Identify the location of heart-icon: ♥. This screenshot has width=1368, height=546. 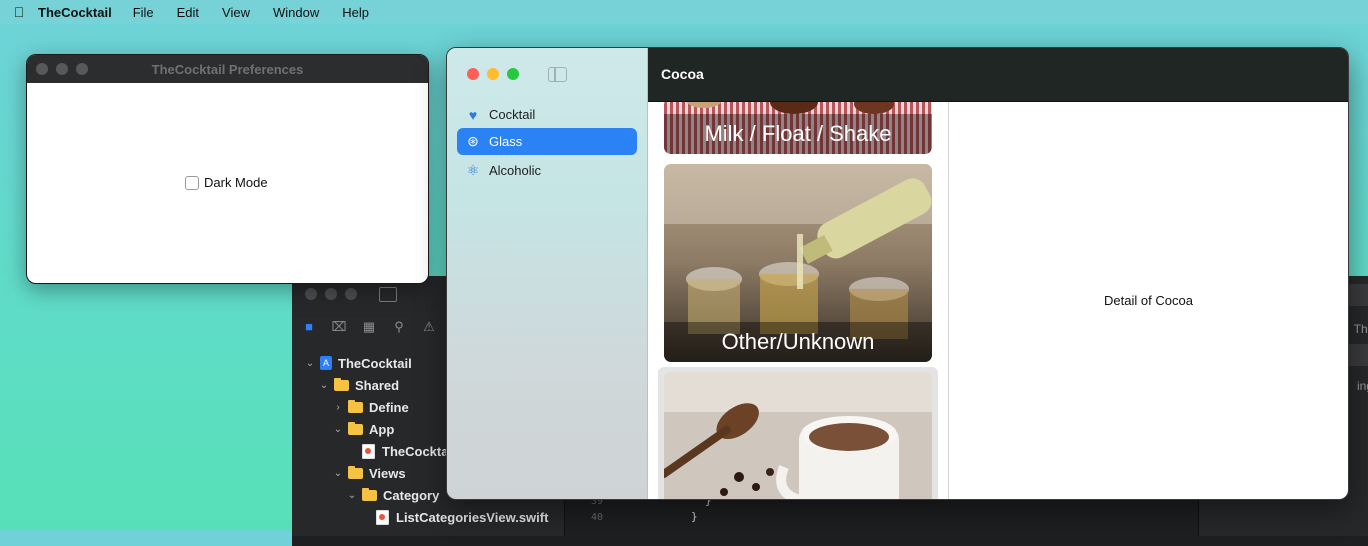
(473, 114).